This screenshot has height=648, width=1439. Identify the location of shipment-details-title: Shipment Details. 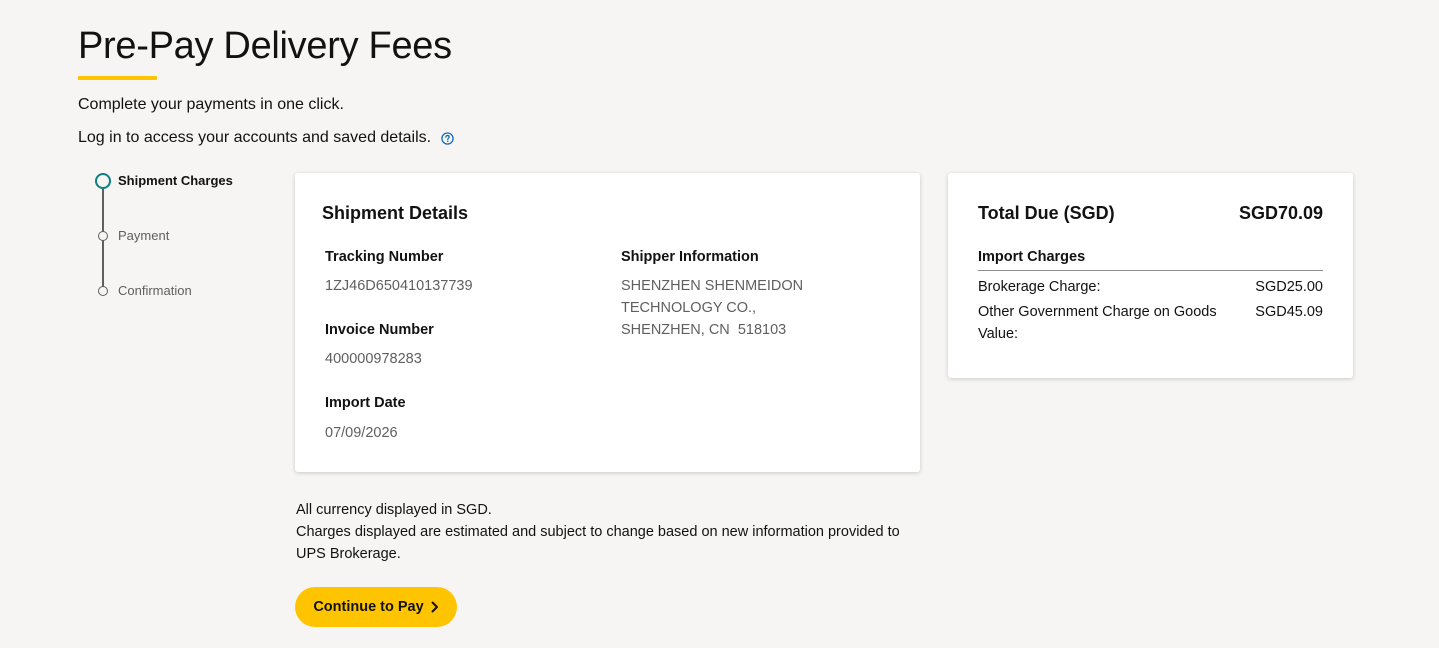
(395, 213).